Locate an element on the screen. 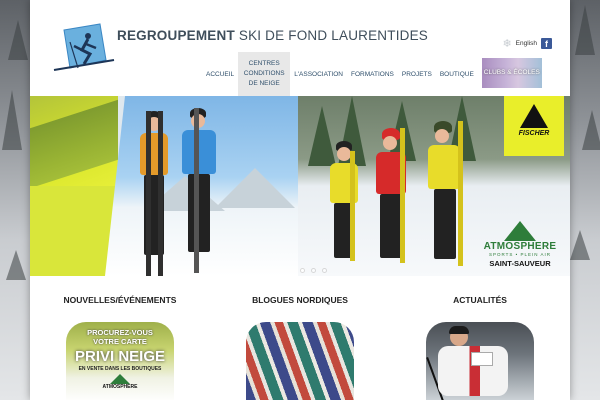  site-title-rest: SKI DE FOND LAURENTIDES is located at coordinates (331, 35).